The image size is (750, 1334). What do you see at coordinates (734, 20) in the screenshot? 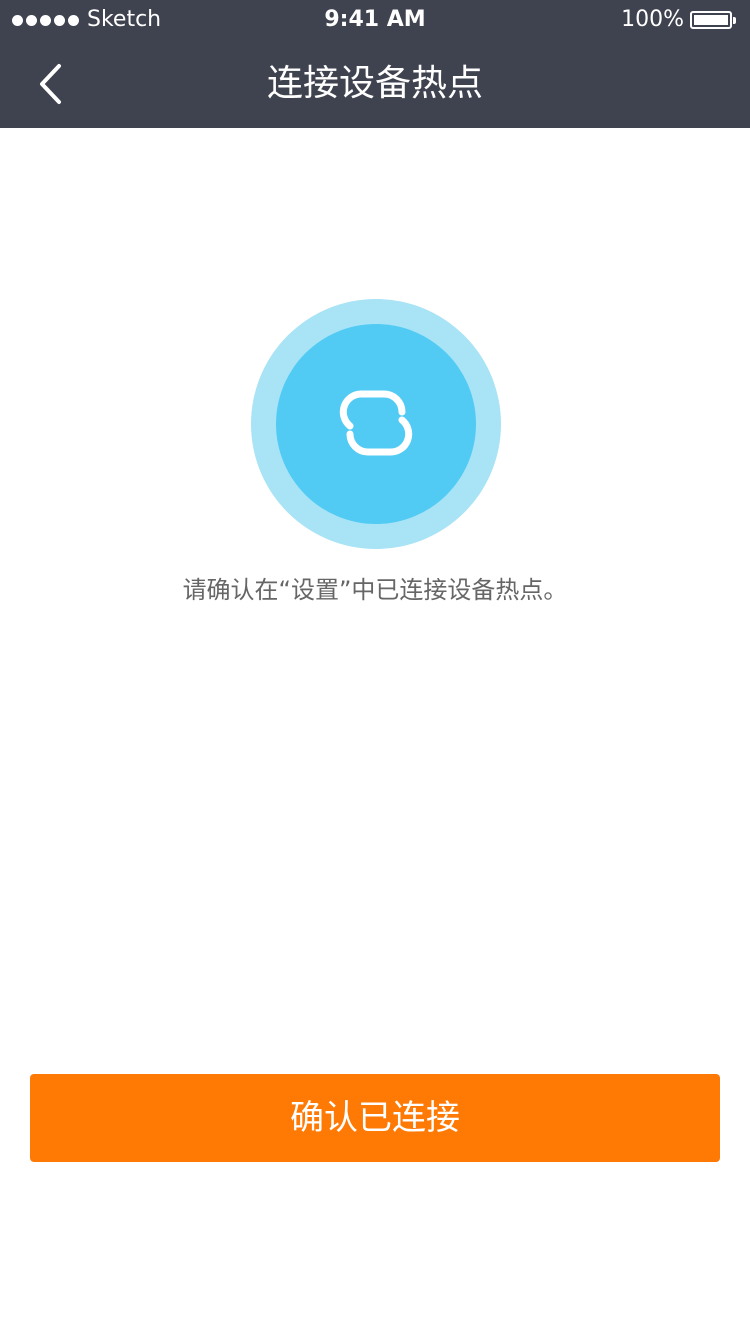
I see `battery-tip` at bounding box center [734, 20].